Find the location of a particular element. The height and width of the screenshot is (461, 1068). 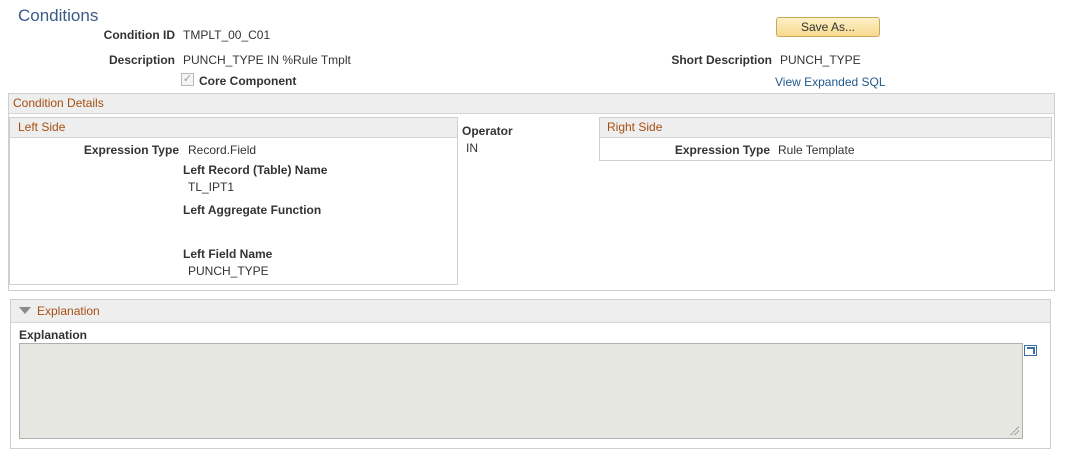

core-component-label: Core Component is located at coordinates (248, 81).